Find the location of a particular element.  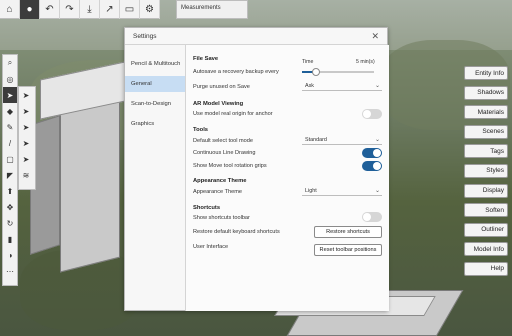

select-tool-icon: ➤ is located at coordinates (10, 95).